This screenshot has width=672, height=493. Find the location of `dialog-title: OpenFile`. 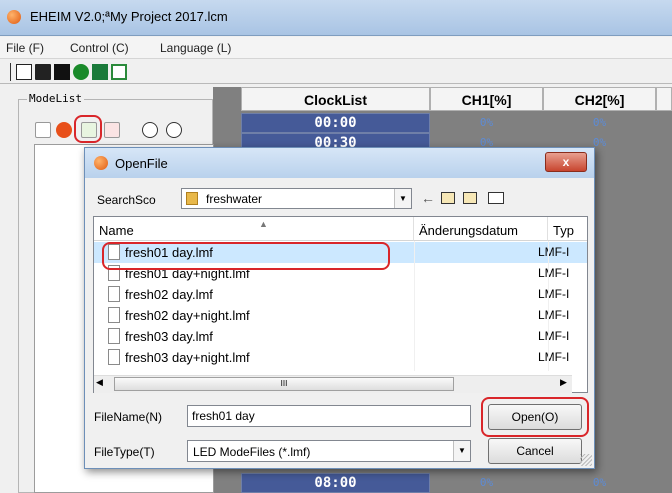

dialog-title: OpenFile is located at coordinates (141, 163).